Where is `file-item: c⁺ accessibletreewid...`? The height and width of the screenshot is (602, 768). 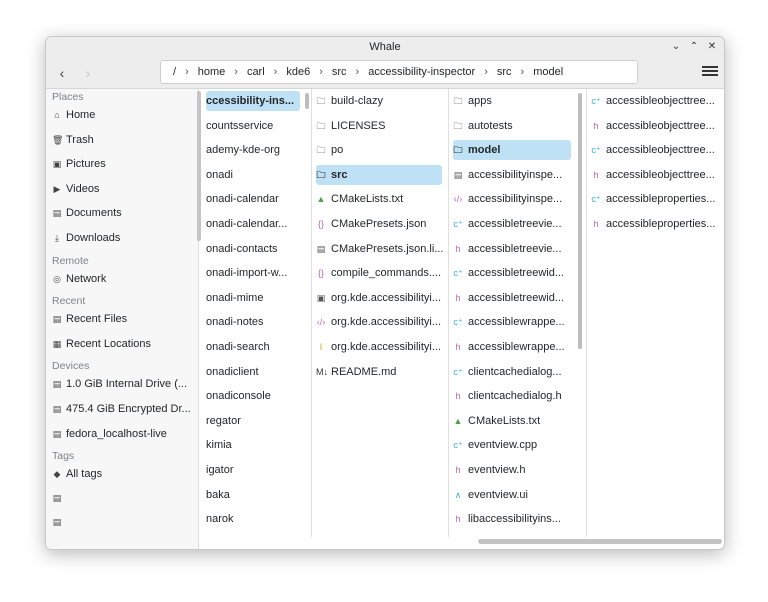 file-item: c⁺ accessibletreewid... is located at coordinates (514, 273).